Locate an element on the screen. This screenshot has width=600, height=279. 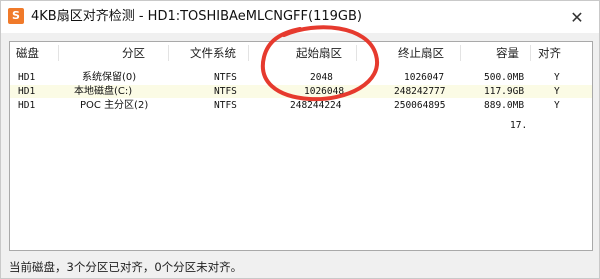
cell-end-sector: 248242777 is located at coordinates (420, 91).